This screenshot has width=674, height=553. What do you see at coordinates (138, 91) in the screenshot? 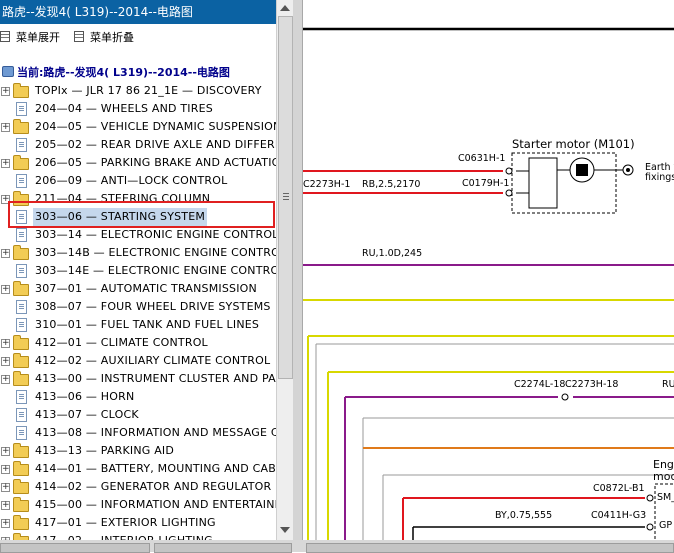
I see `tree-node: + TOPIx — JLR 17 86 21_1E — DISCOVERY` at bounding box center [138, 91].